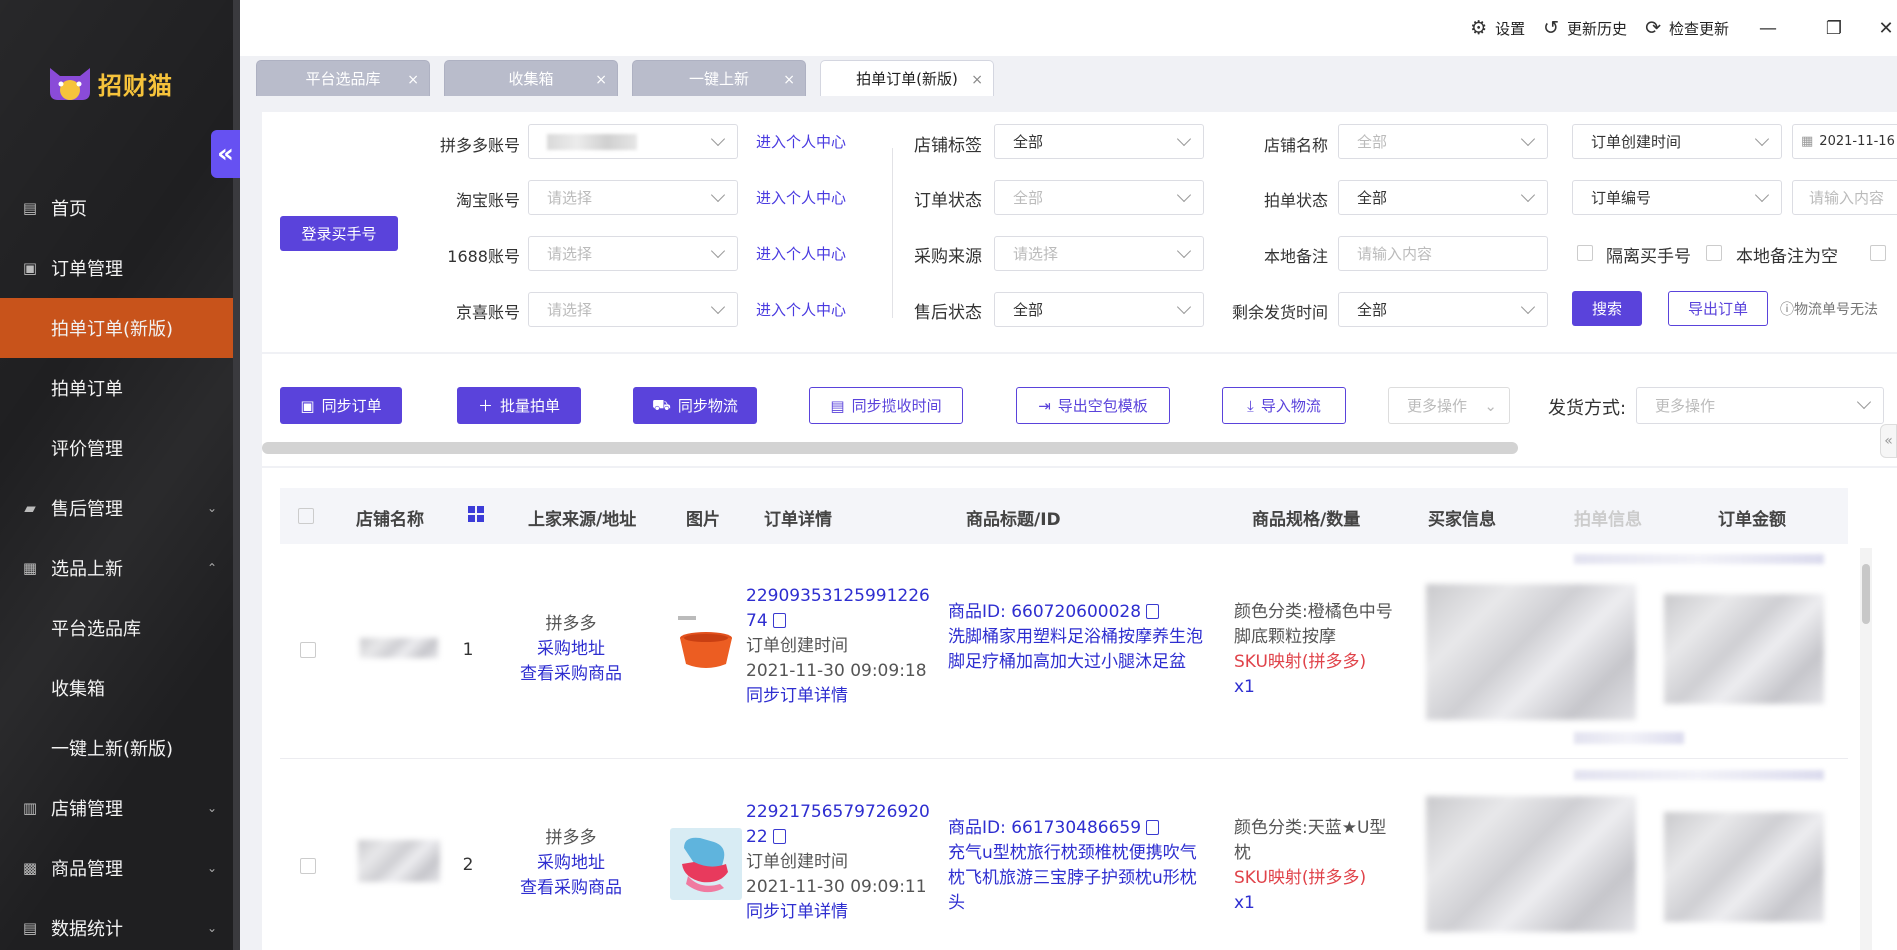 This screenshot has height=950, width=1897. I want to click on account-1688-select: 请选择, so click(633, 253).